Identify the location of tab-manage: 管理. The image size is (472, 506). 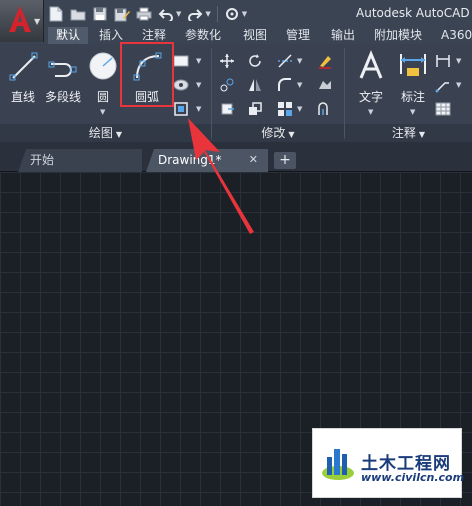
(298, 35).